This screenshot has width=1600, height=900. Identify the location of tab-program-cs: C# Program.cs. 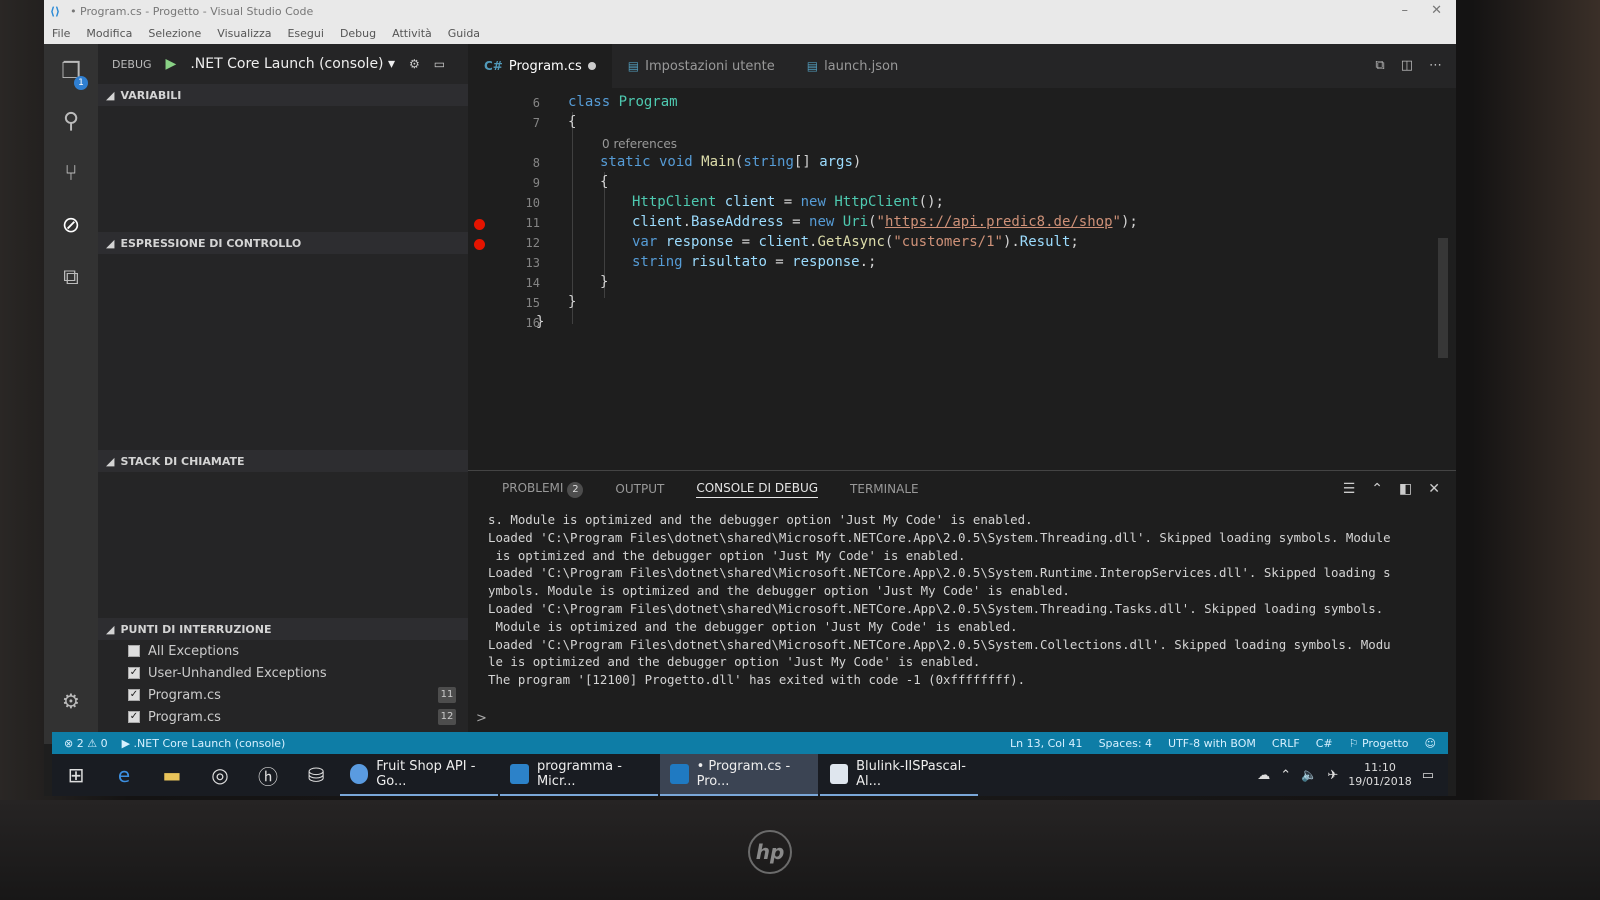
(540, 66).